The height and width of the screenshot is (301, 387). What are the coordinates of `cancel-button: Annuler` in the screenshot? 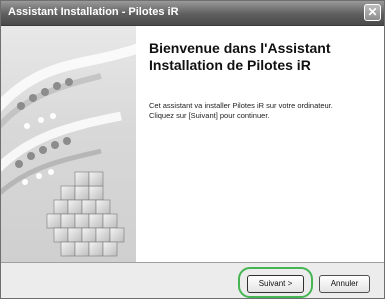 It's located at (344, 284).